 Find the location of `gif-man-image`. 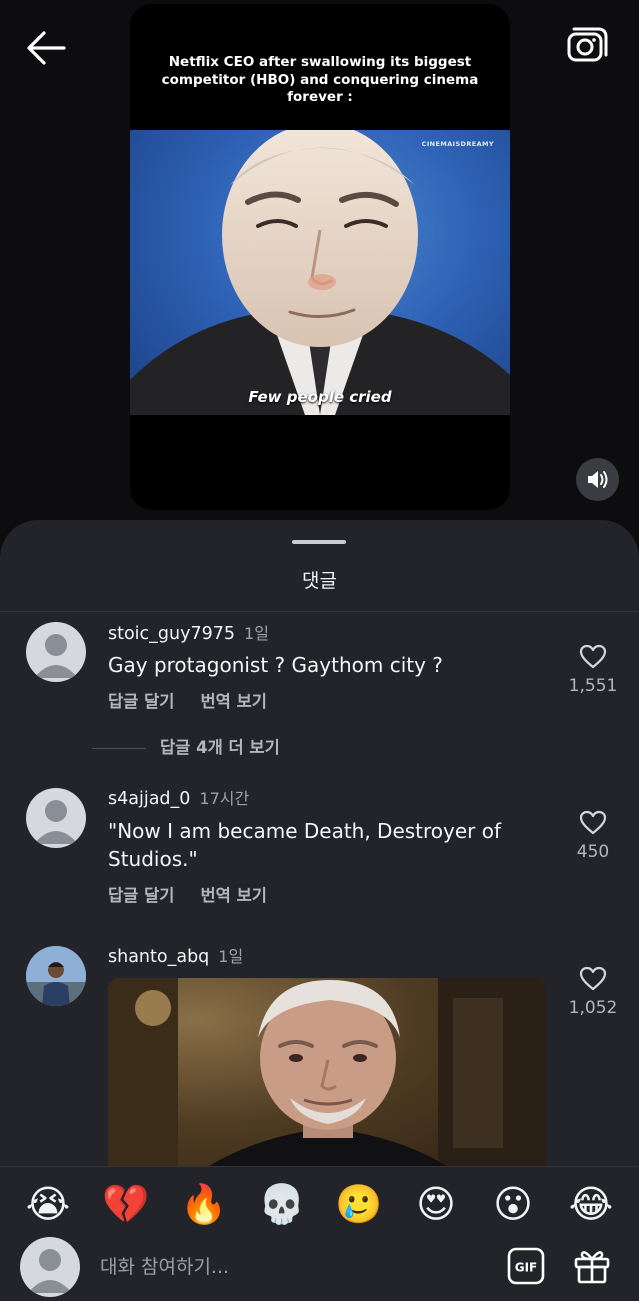

gif-man-image is located at coordinates (327, 1083).